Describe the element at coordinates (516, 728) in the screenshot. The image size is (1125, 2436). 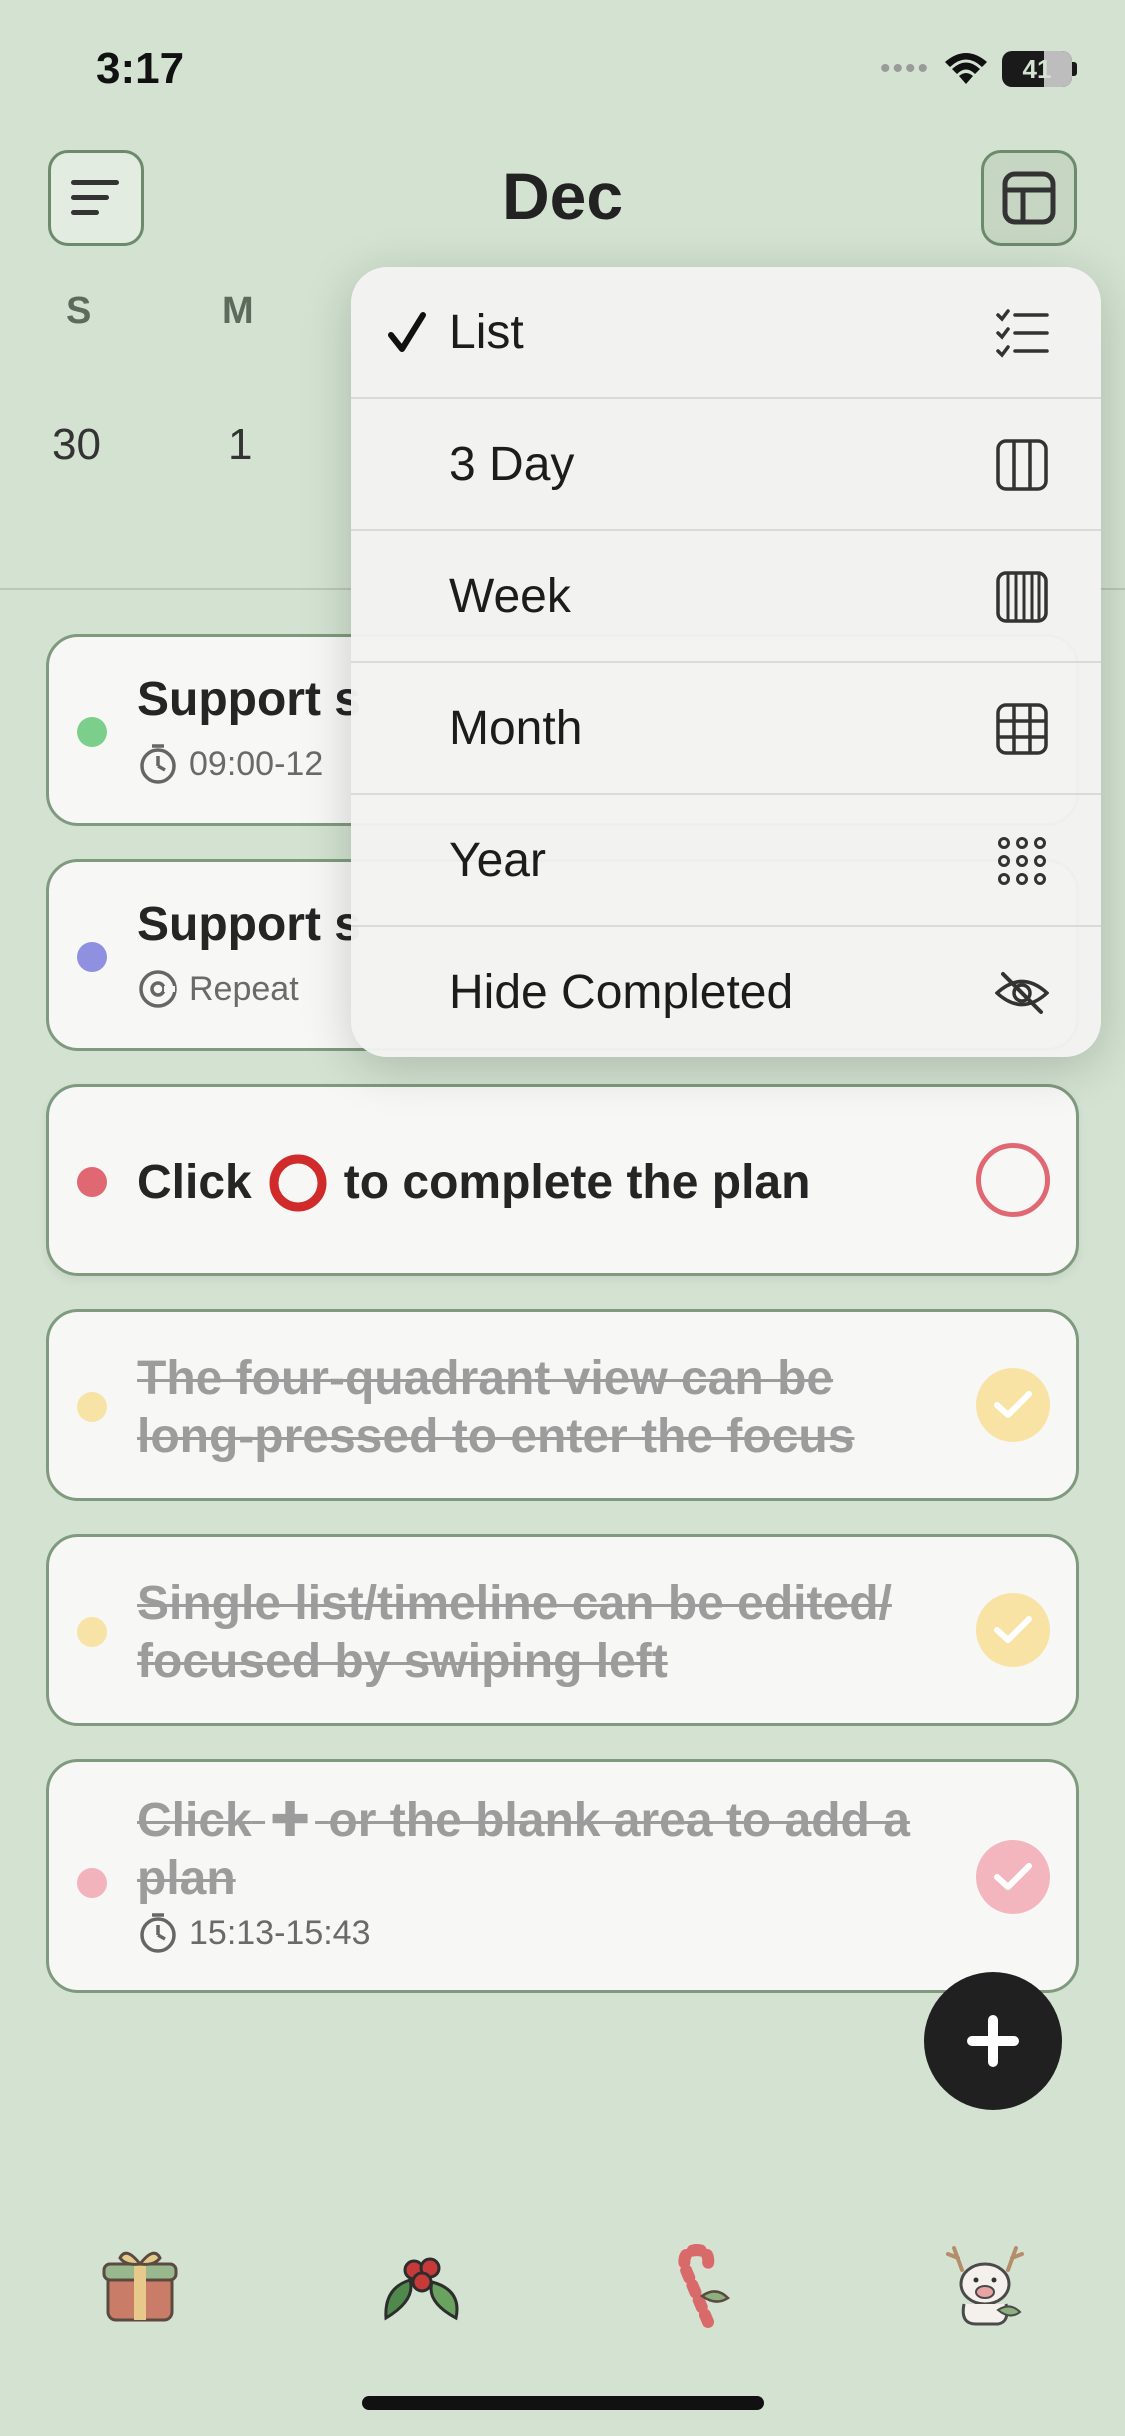
I see `menu-item-label: Month` at that location.